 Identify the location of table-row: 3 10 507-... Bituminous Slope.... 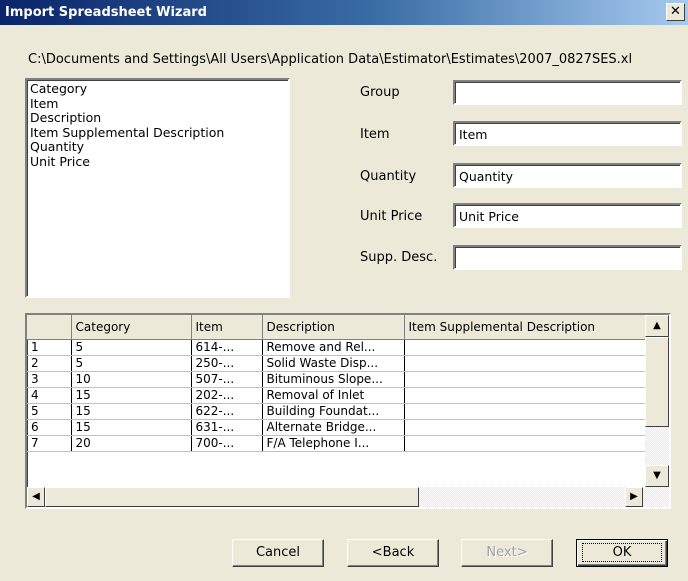
(336, 379).